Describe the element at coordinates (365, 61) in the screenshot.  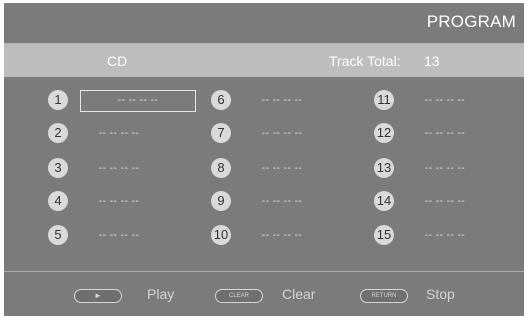
I see `track-total-label: Track Total:` at that location.